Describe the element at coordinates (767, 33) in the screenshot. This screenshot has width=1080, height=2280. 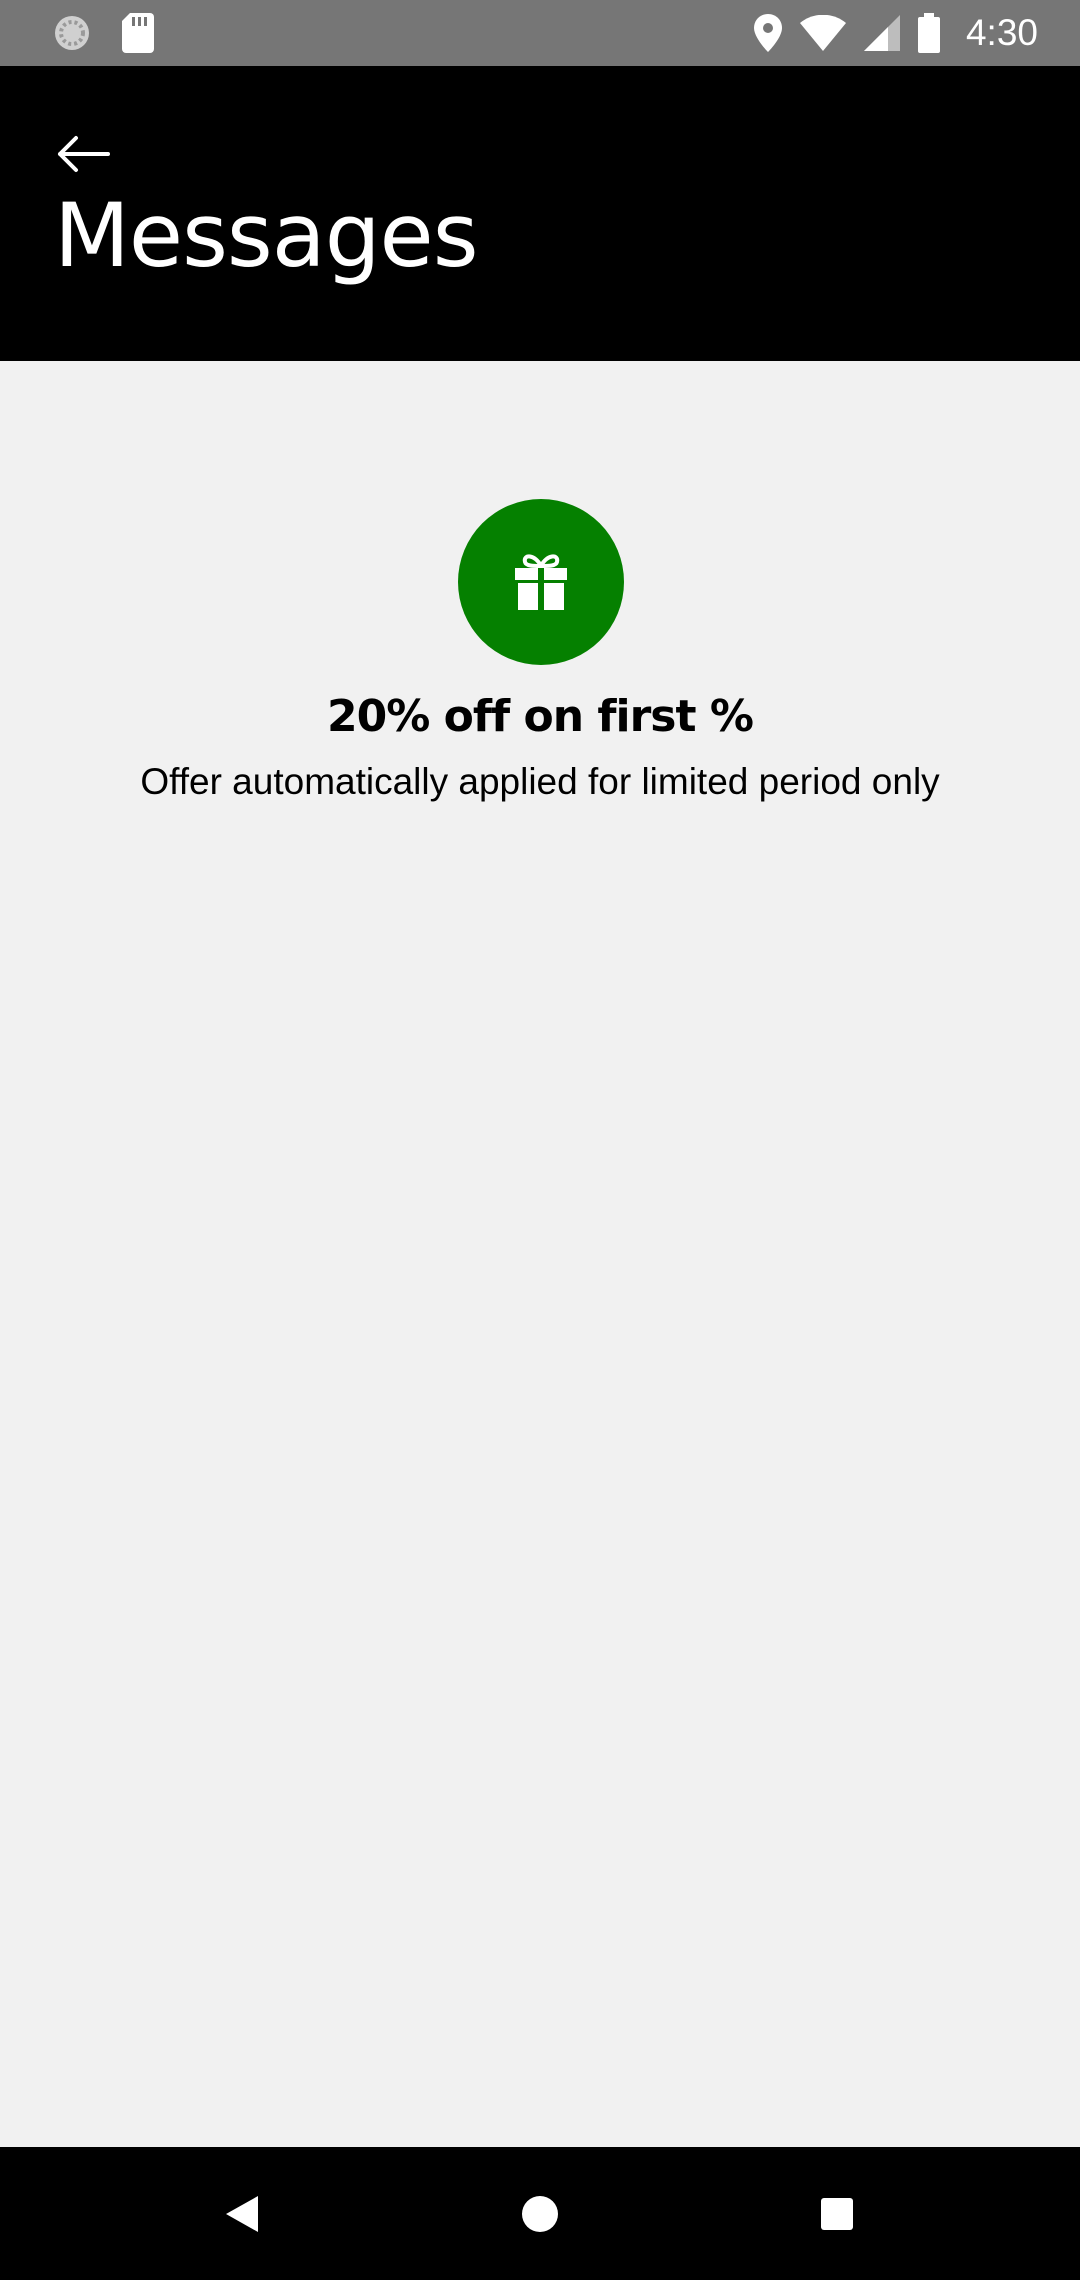
I see `location-icon` at that location.